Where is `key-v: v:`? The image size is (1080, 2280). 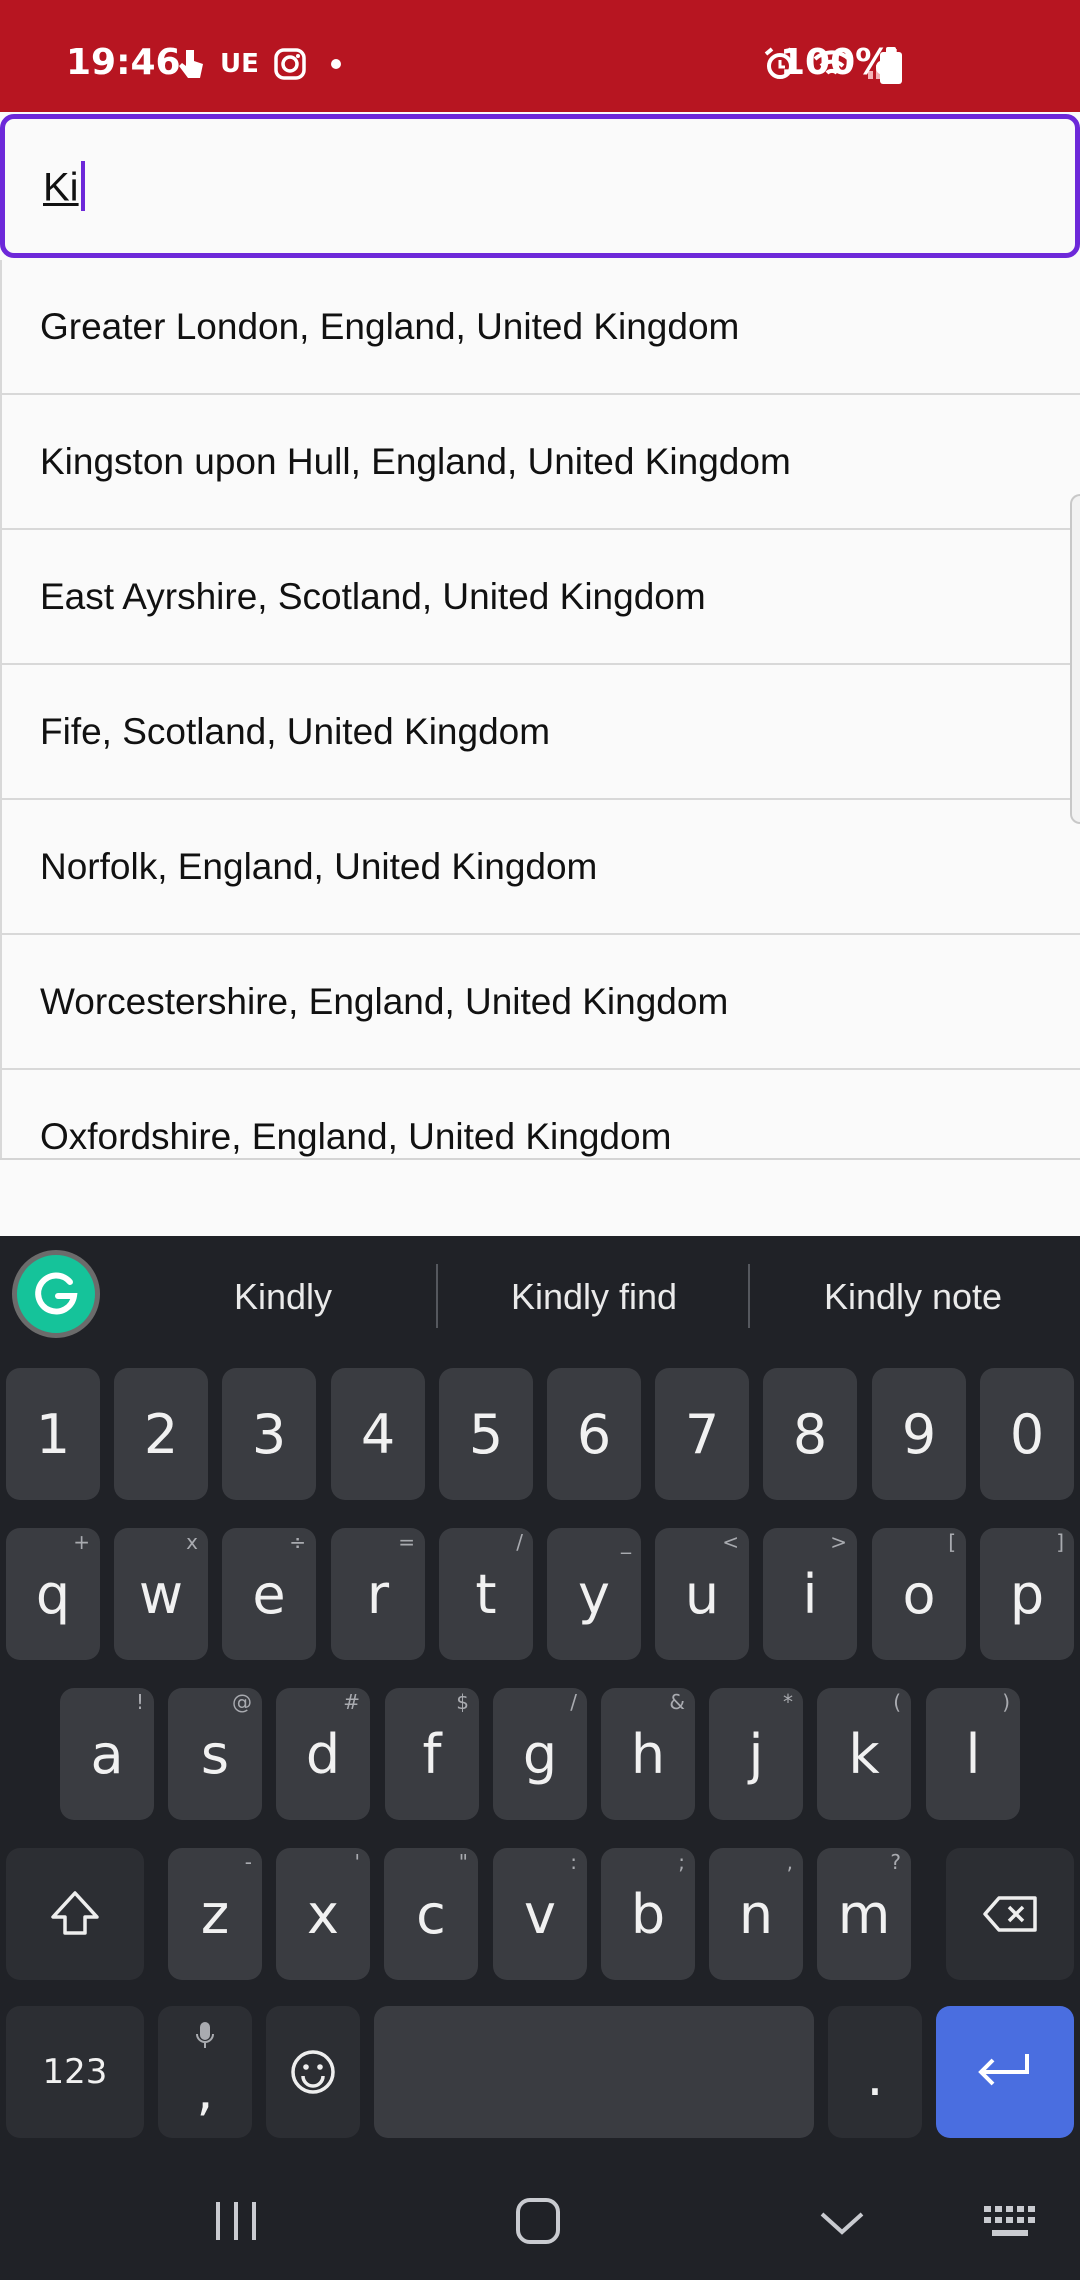
key-v: v: is located at coordinates (540, 1914).